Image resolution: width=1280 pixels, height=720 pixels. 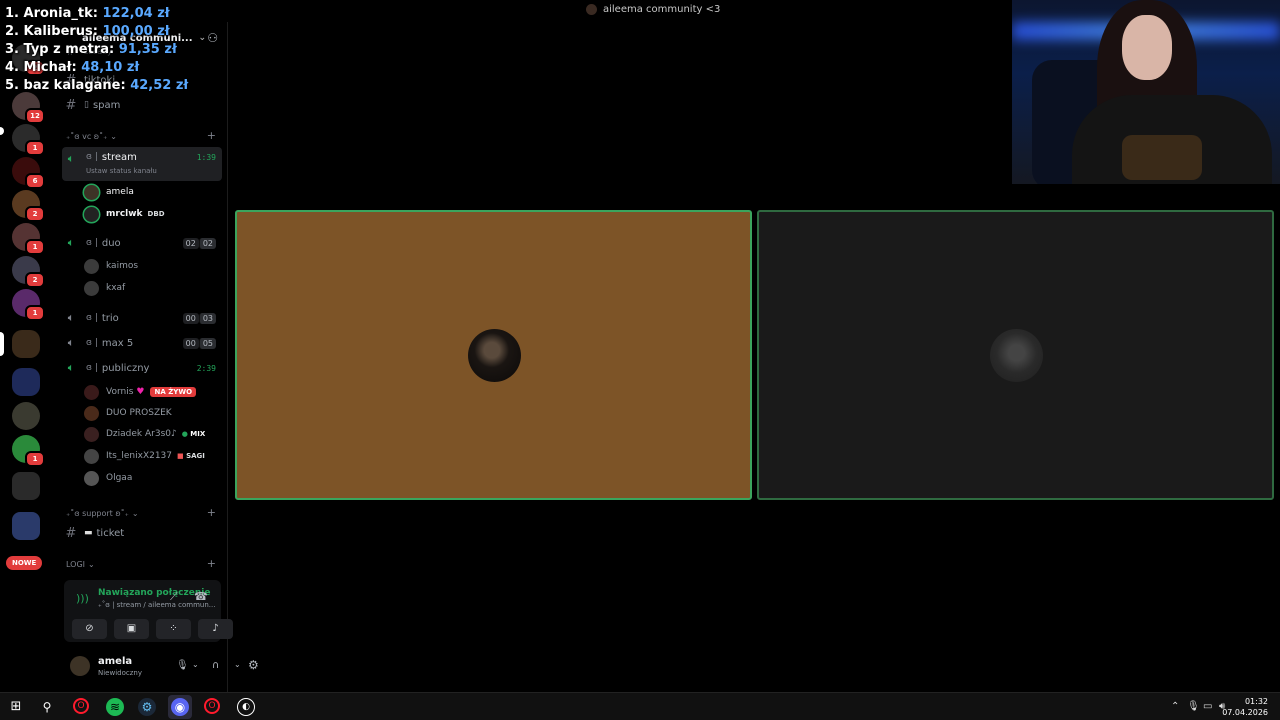 What do you see at coordinates (1245, 707) in the screenshot?
I see `system-clock: 01:32 07.04.2026` at bounding box center [1245, 707].